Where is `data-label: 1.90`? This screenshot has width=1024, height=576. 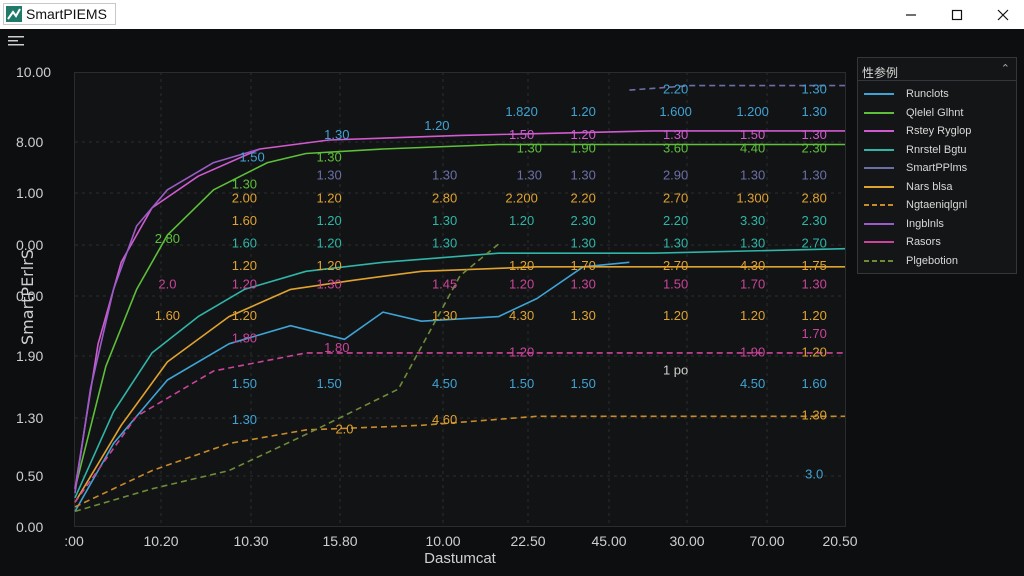
data-label: 1.90 is located at coordinates (583, 147).